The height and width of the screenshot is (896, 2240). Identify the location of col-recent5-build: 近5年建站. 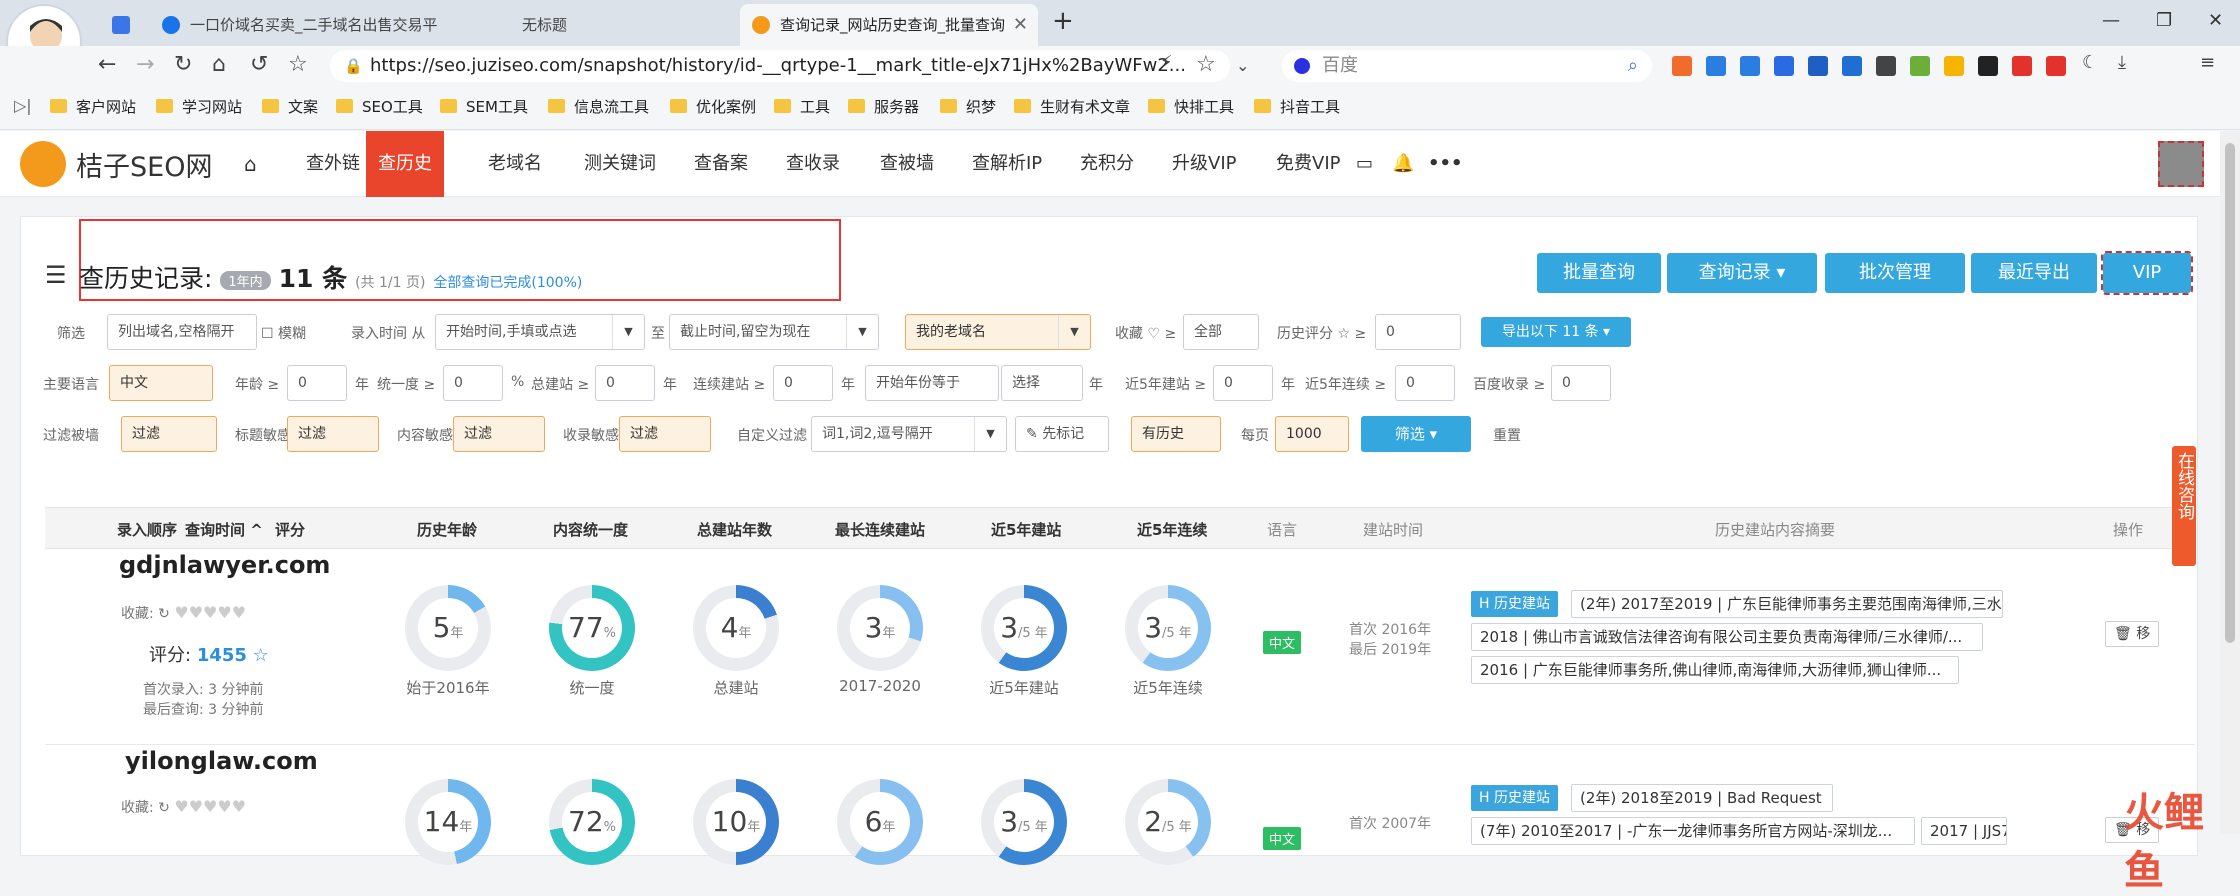
(1026, 529).